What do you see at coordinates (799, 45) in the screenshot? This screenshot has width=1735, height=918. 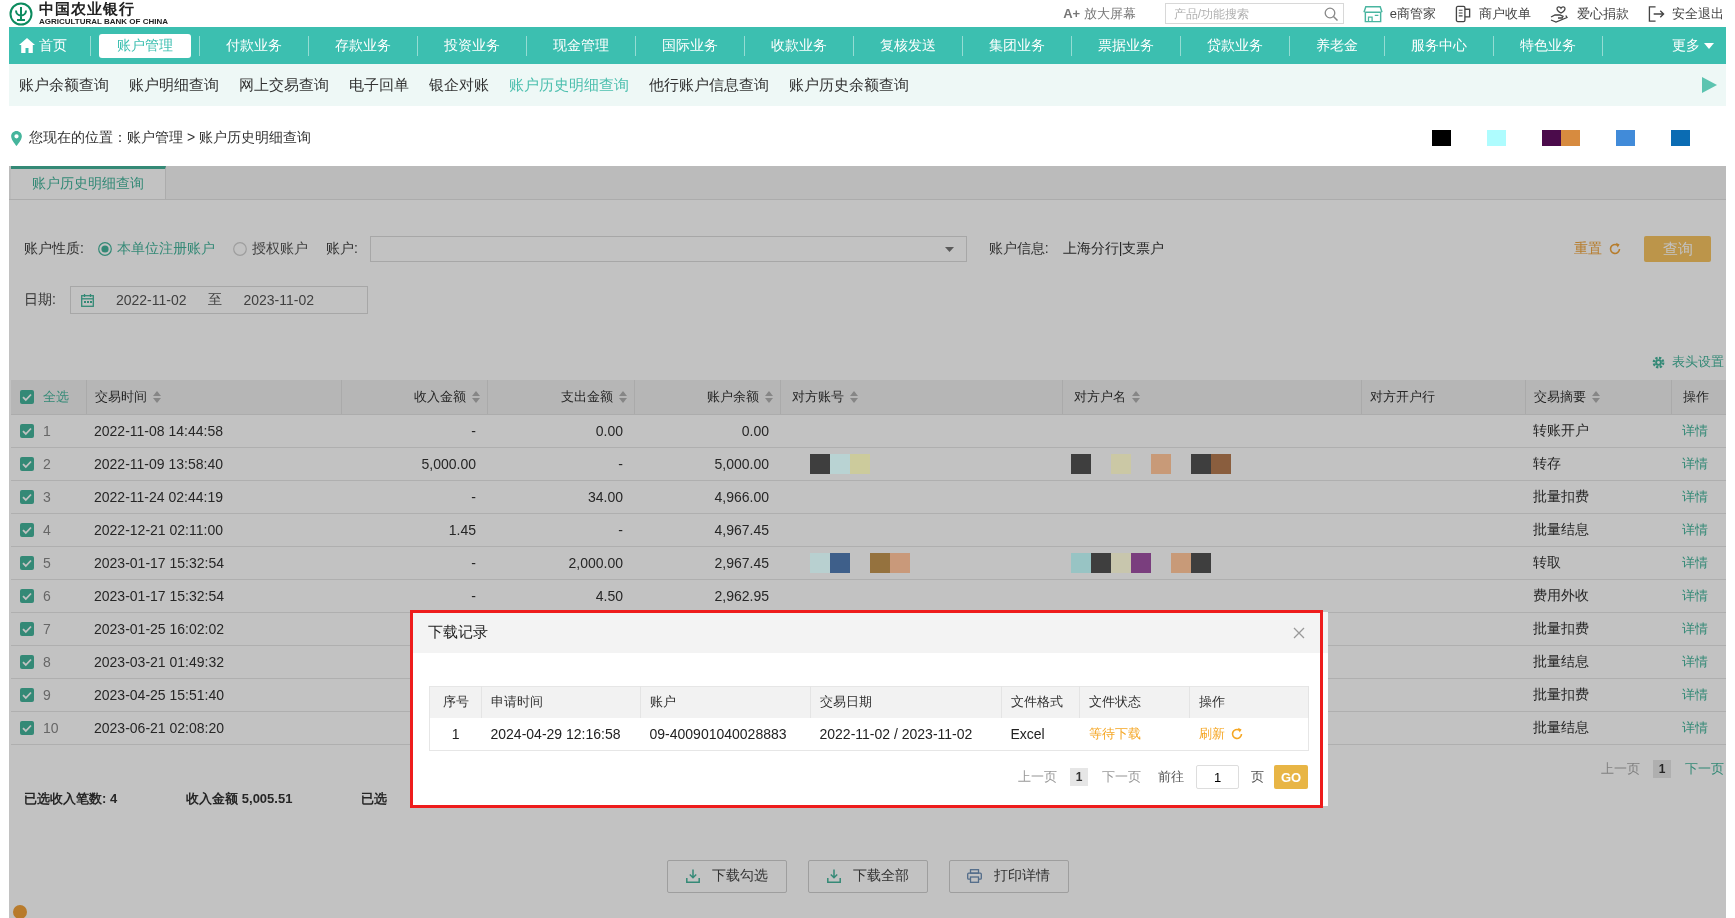 I see `nav-tab: 收款业务` at bounding box center [799, 45].